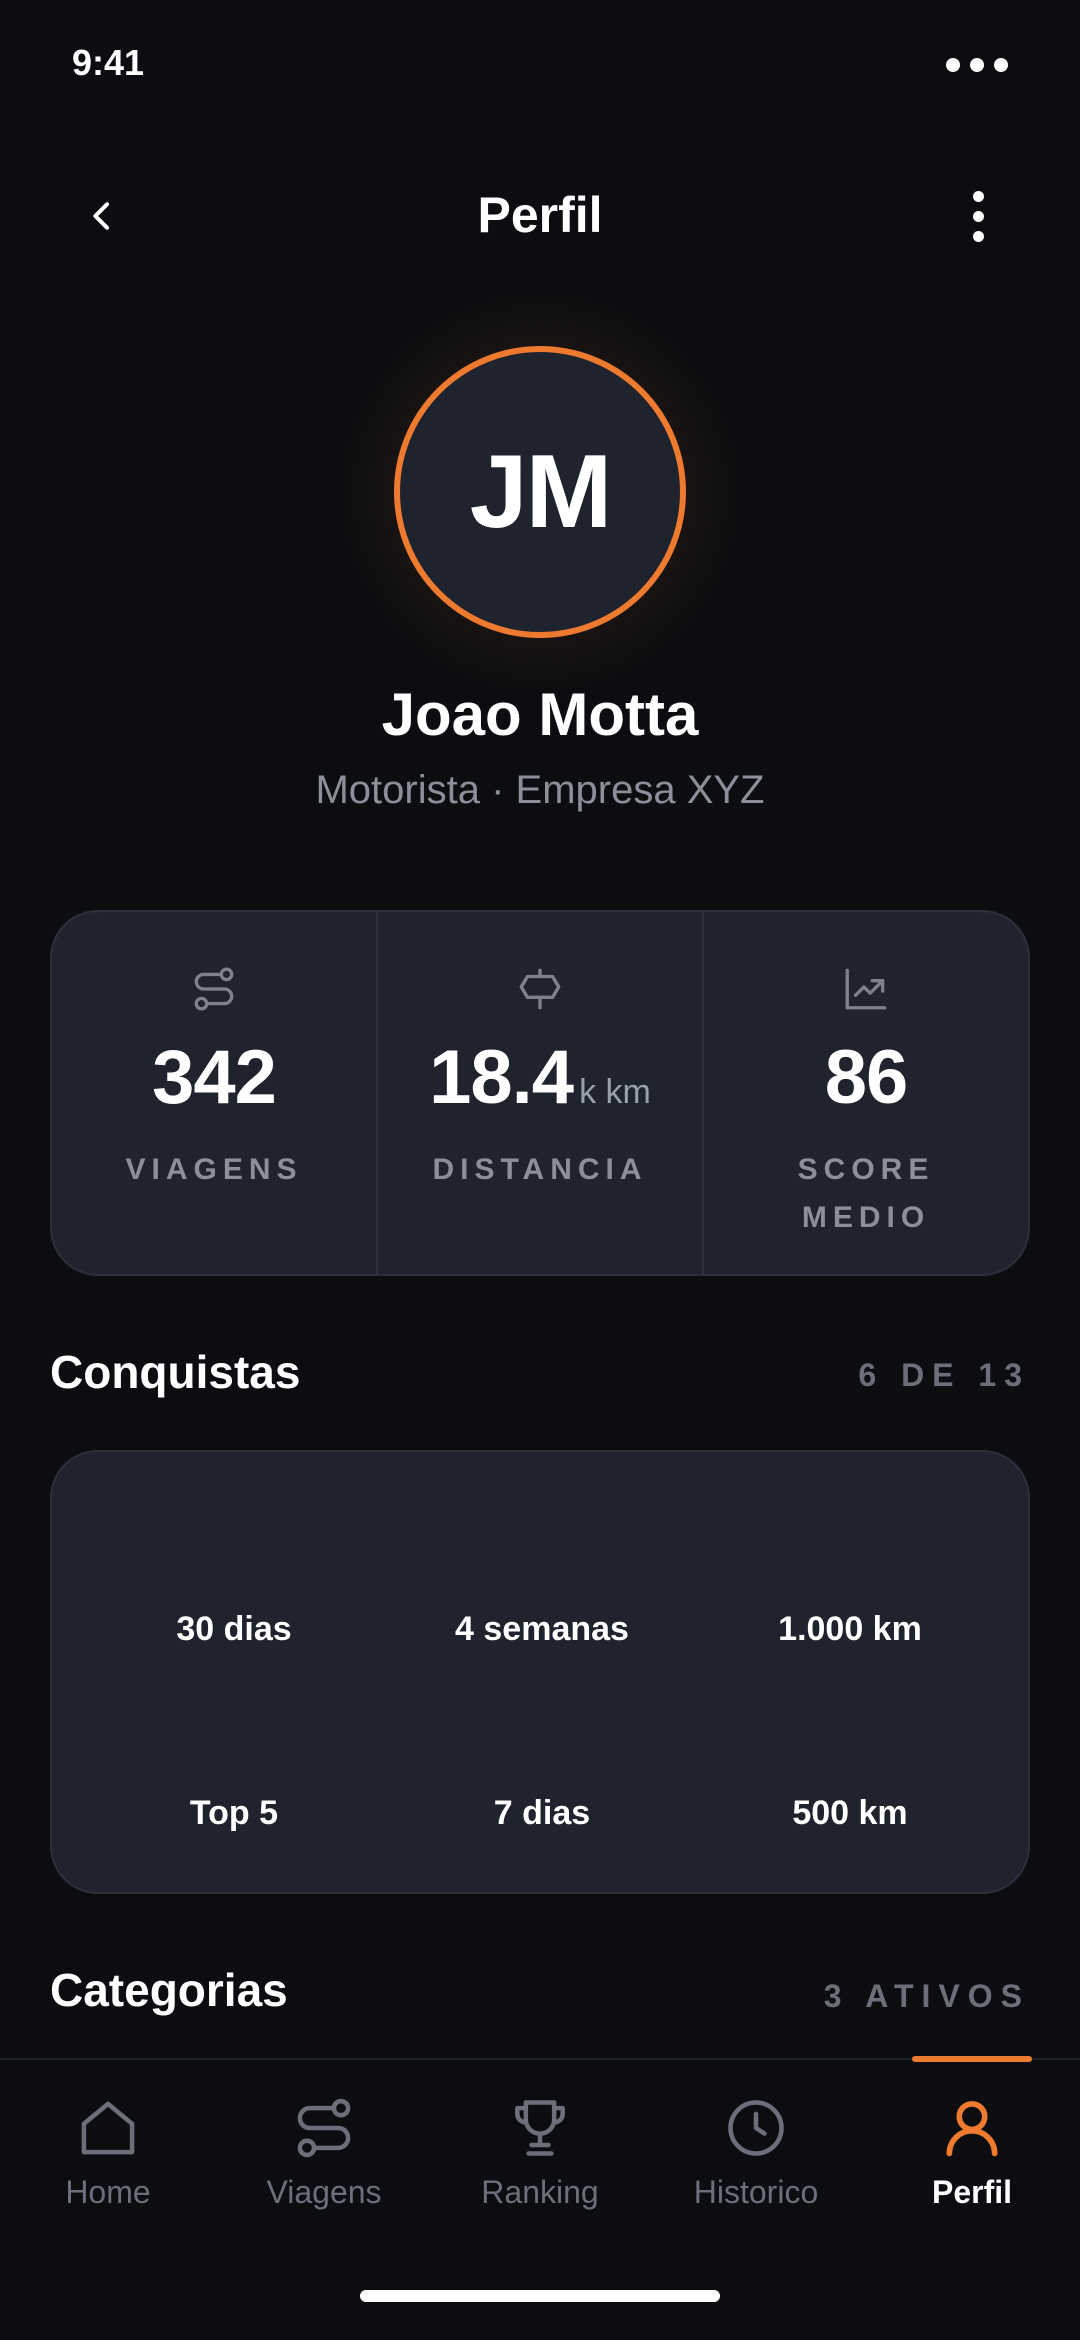  Describe the element at coordinates (108, 62) in the screenshot. I see `status-time: 9:41` at that location.